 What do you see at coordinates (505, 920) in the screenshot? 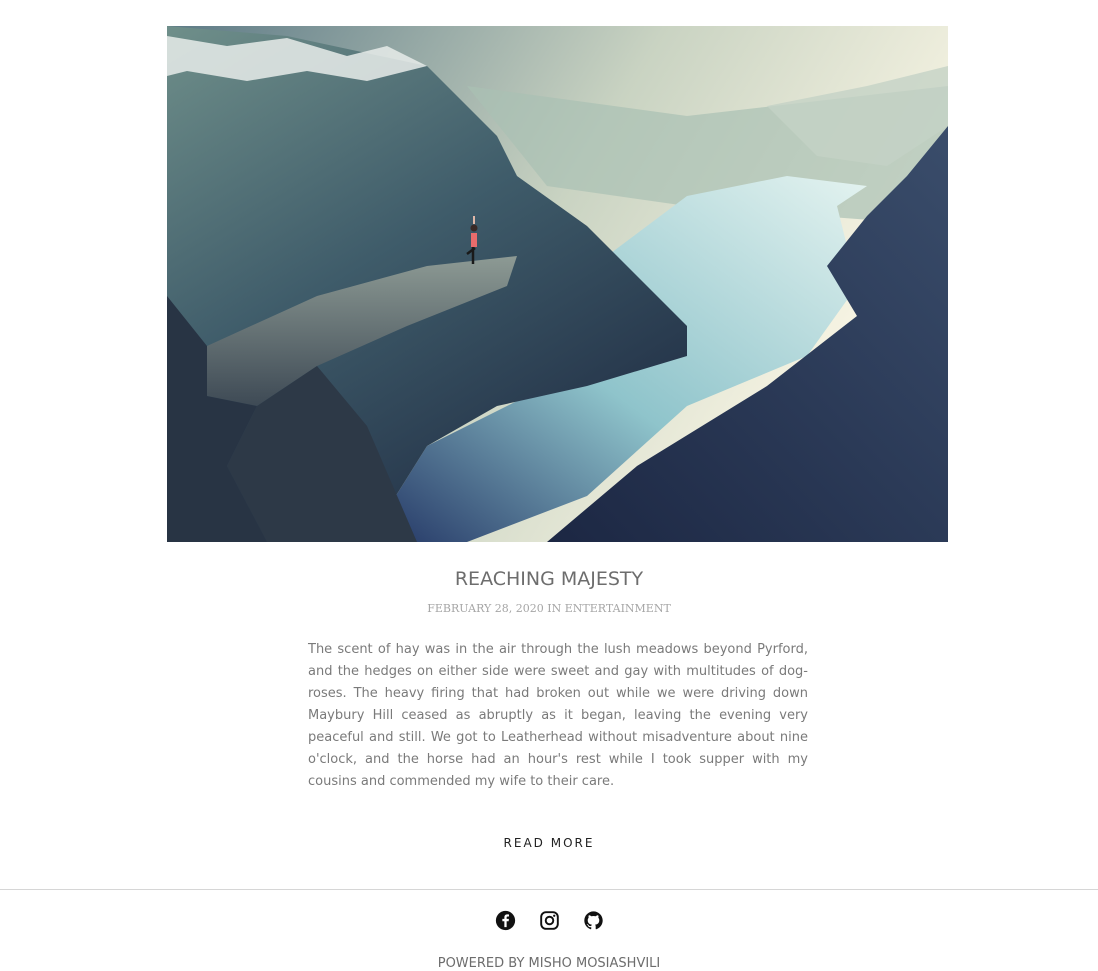
I see `facebook-icon` at bounding box center [505, 920].